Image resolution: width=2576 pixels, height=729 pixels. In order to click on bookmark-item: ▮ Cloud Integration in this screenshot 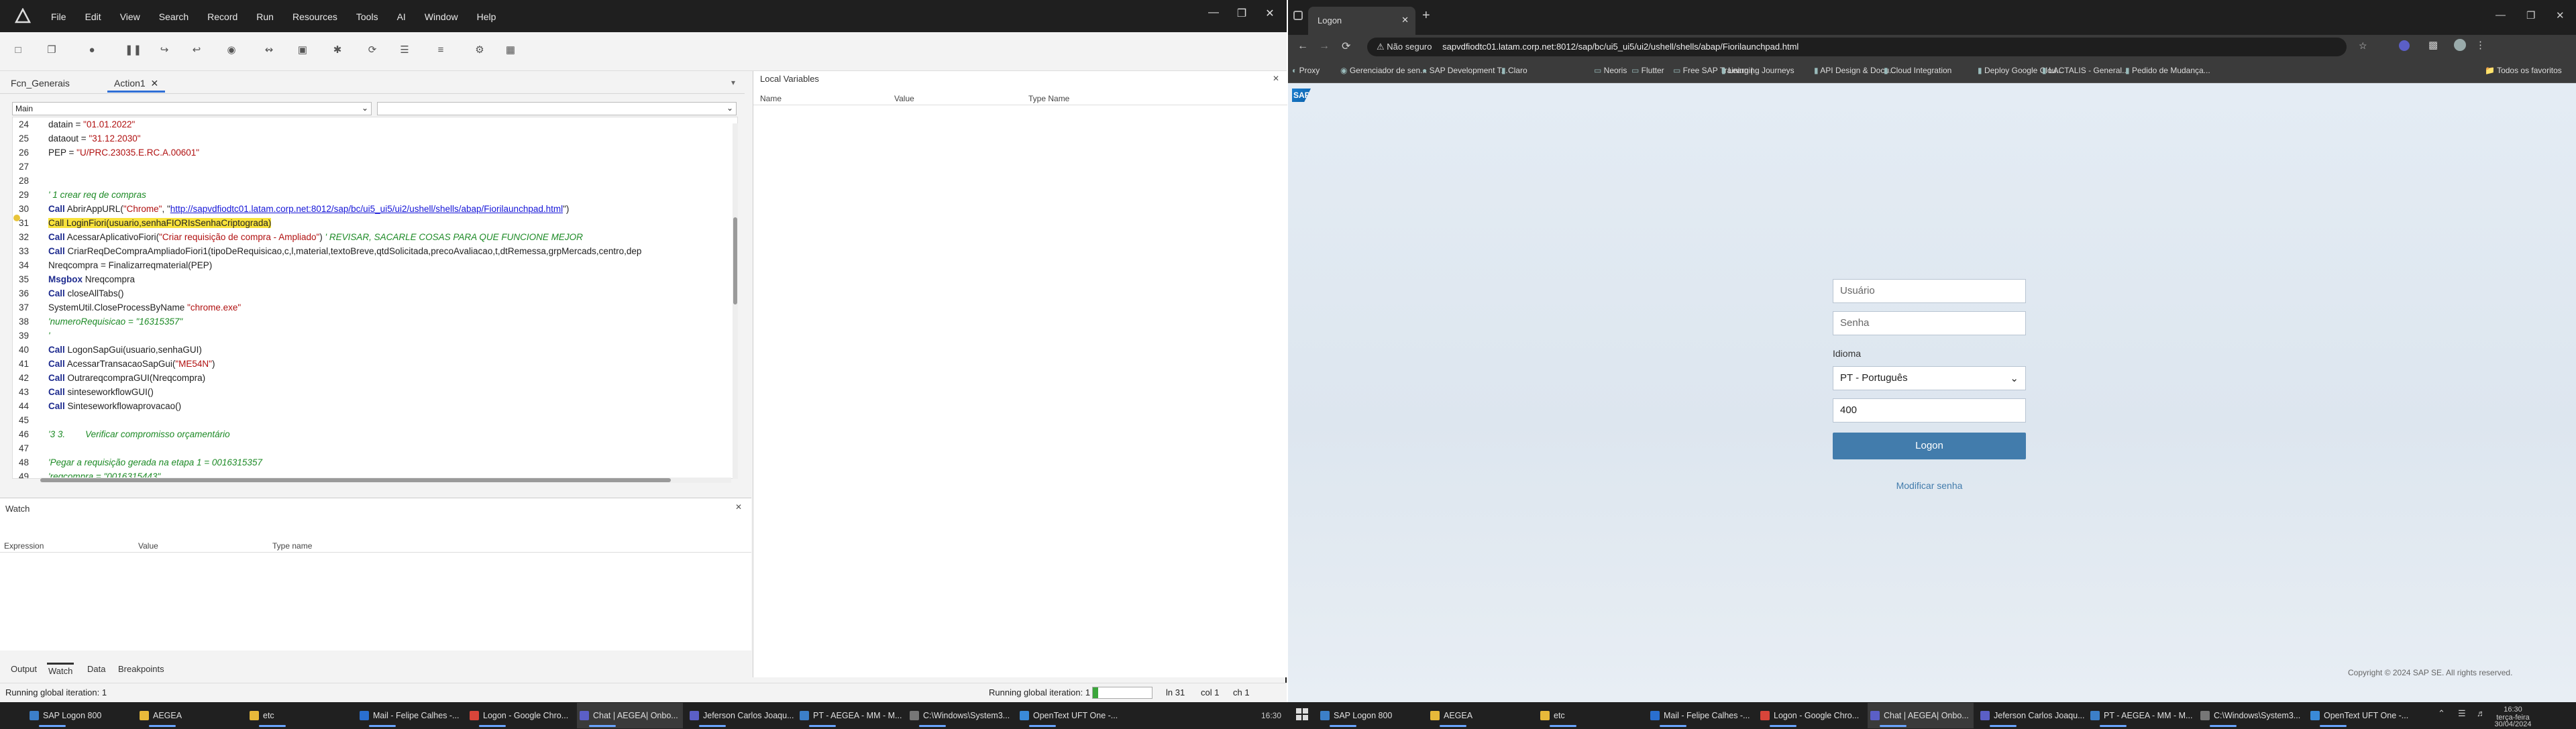, I will do `click(1917, 71)`.